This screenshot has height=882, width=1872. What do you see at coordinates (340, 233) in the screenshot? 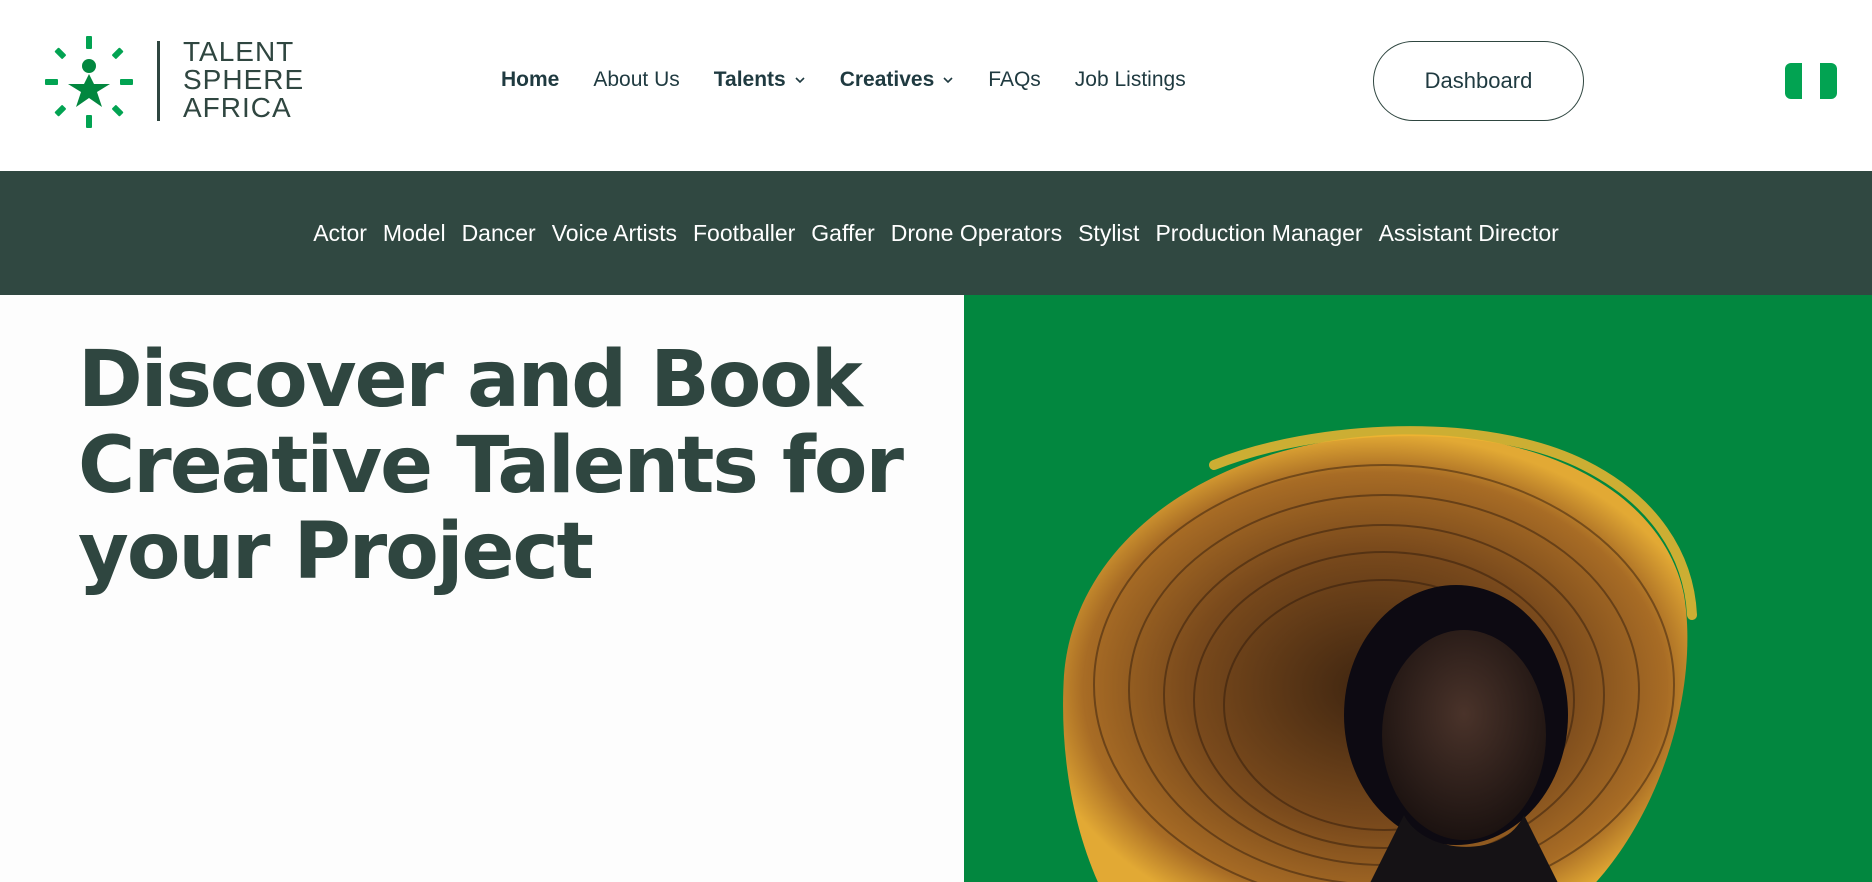
I see `category-actor: Actor` at bounding box center [340, 233].